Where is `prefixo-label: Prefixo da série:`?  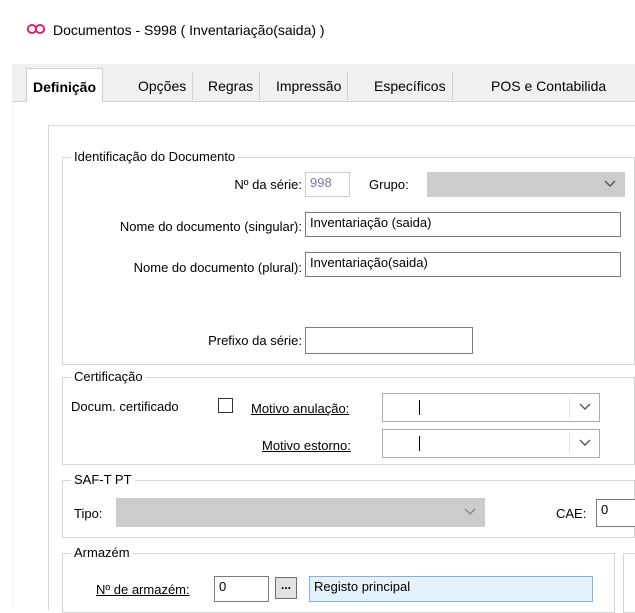
prefixo-label: Prefixo da série: is located at coordinates (255, 340).